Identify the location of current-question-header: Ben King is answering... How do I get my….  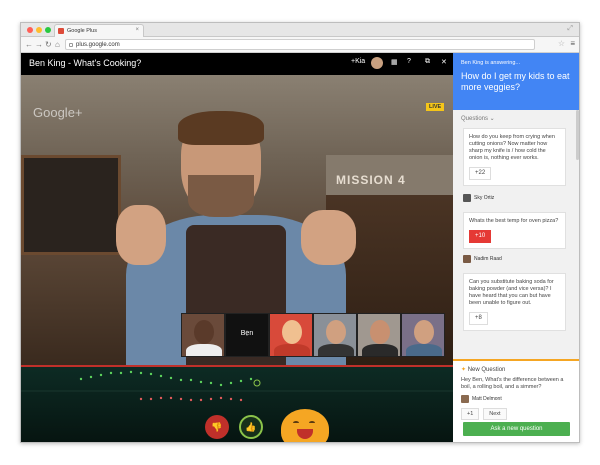
(516, 81).